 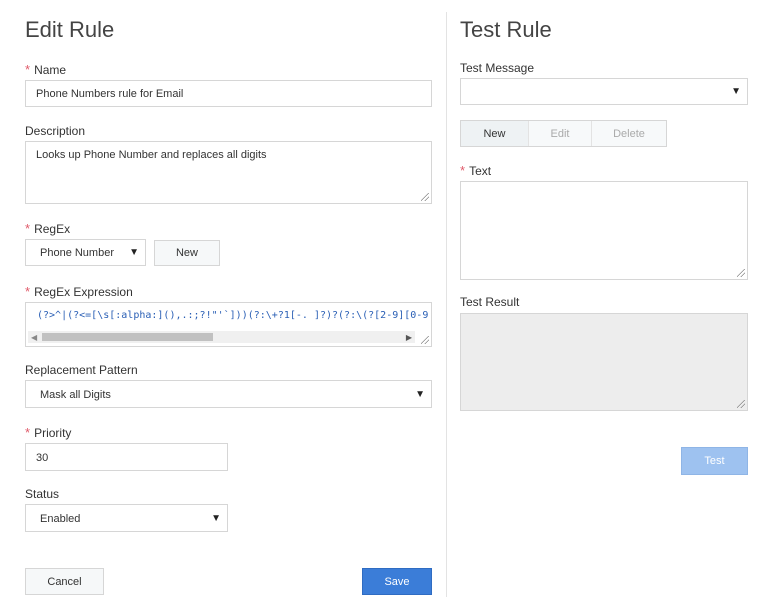 What do you see at coordinates (79, 291) in the screenshot?
I see `regex-expression-label: * RegEx Expression` at bounding box center [79, 291].